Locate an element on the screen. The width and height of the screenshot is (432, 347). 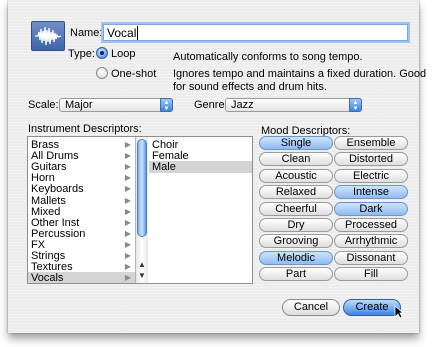
instrument-scrollbar: ▲ ▼ is located at coordinates (141, 210).